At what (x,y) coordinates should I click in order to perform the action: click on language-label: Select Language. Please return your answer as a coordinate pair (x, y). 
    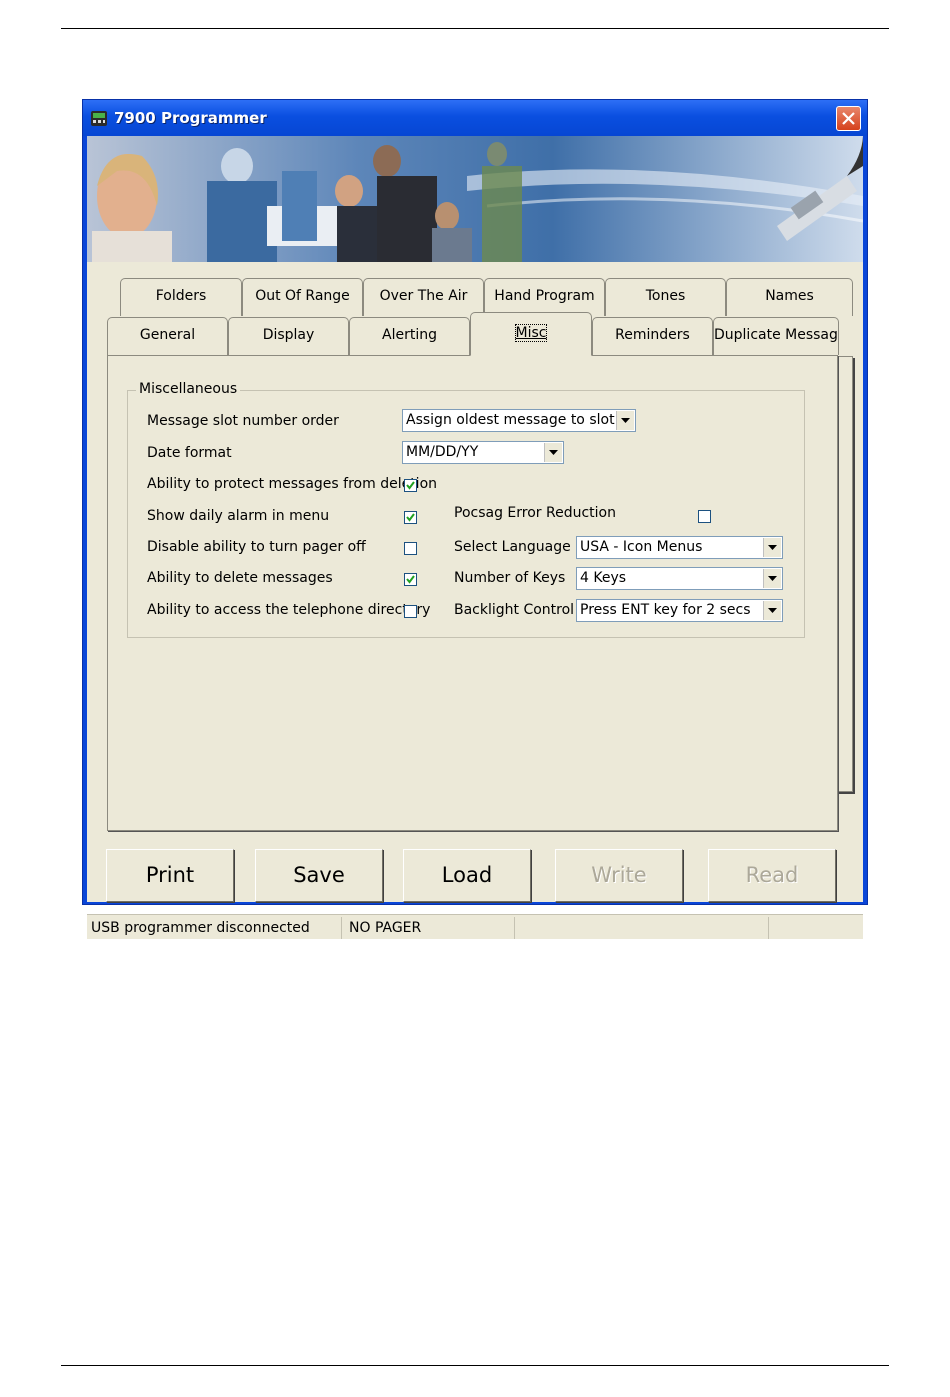
    Looking at the image, I should click on (512, 547).